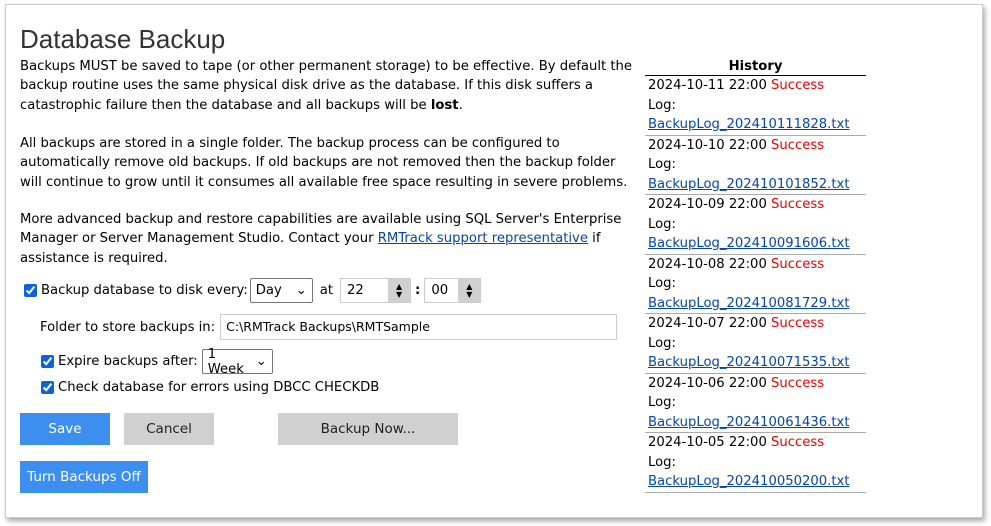 This screenshot has height=526, width=991. I want to click on log-file-link: BackupLog_202410081729.txt, so click(749, 303).